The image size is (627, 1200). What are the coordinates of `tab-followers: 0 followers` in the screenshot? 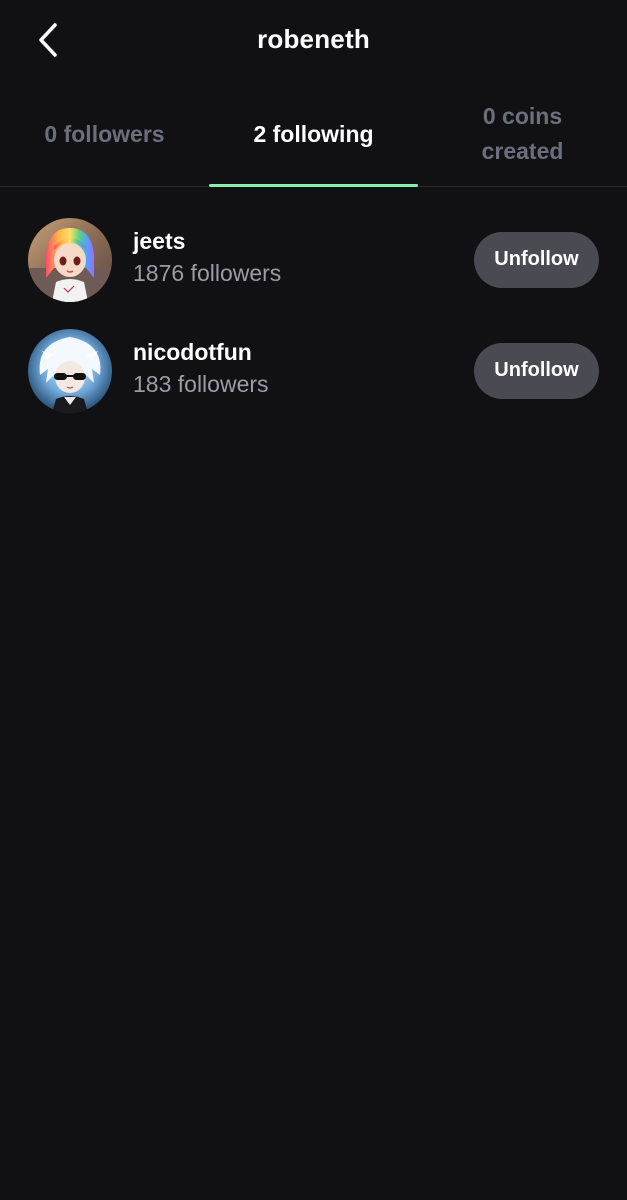 It's located at (104, 134).